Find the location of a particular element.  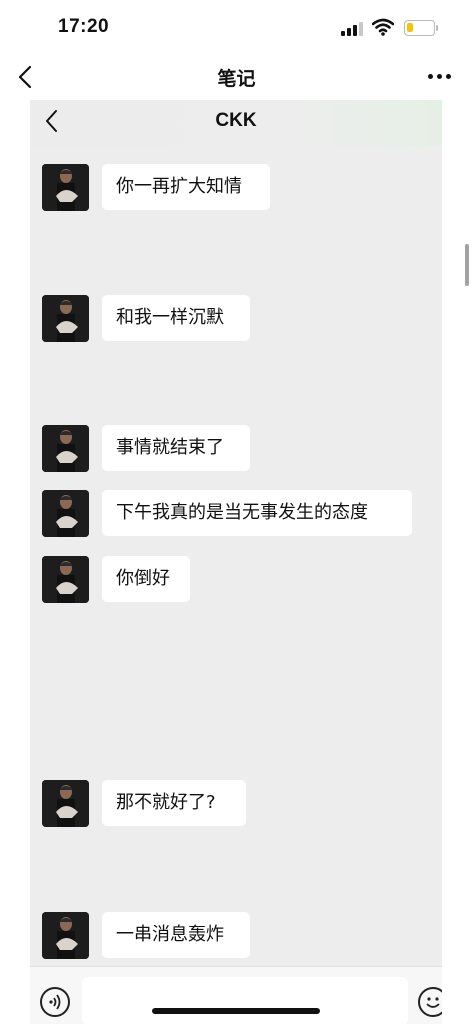

message-input is located at coordinates (245, 1000).